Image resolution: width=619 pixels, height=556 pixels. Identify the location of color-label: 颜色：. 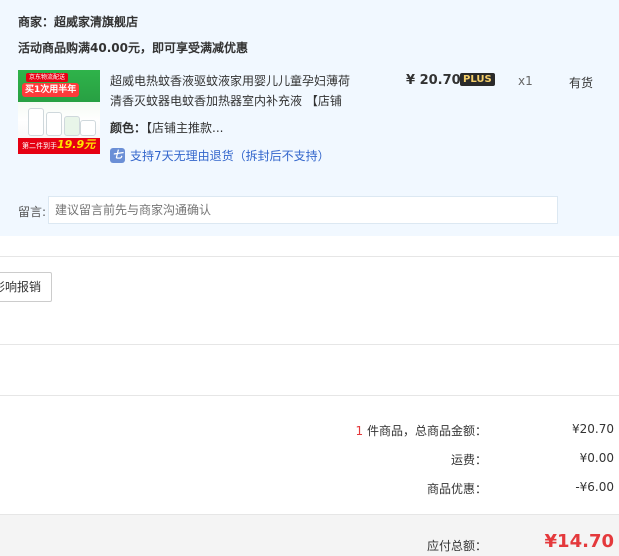
(128, 128).